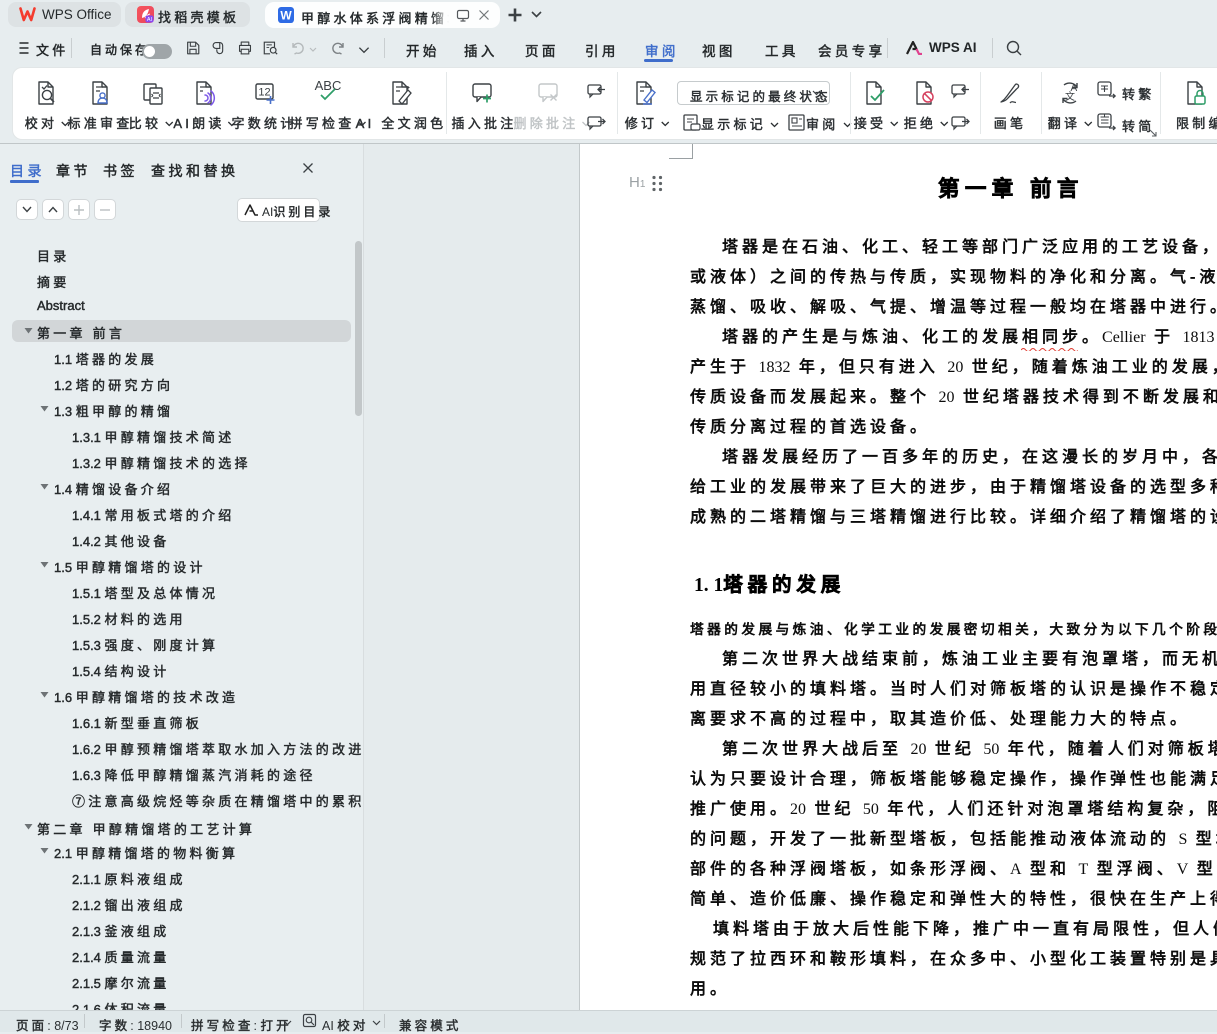 The image size is (1217, 1034). I want to click on svg-text: ABC, so click(328, 85).